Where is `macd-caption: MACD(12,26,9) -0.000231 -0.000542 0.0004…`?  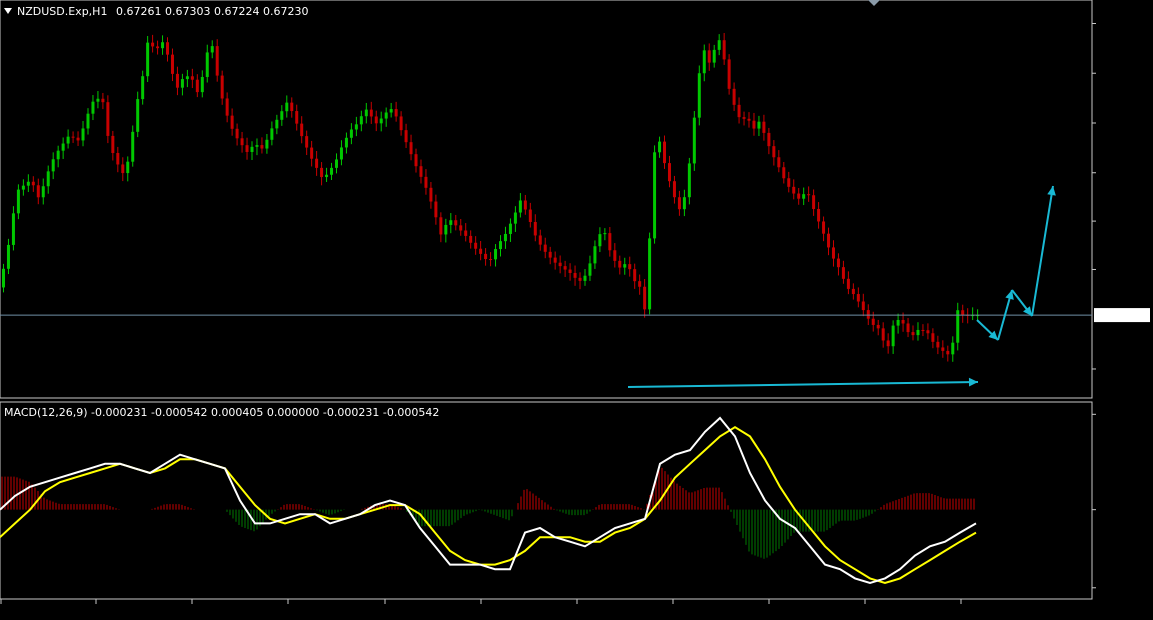 macd-caption: MACD(12,26,9) -0.000231 -0.000542 0.0004… is located at coordinates (221, 412).